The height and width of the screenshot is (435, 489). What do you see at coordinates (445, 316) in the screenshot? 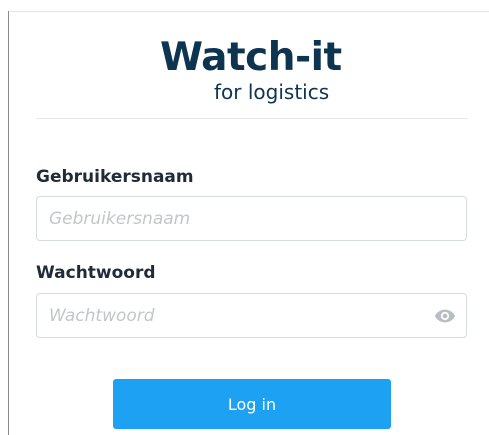
I see `eye-icon` at bounding box center [445, 316].